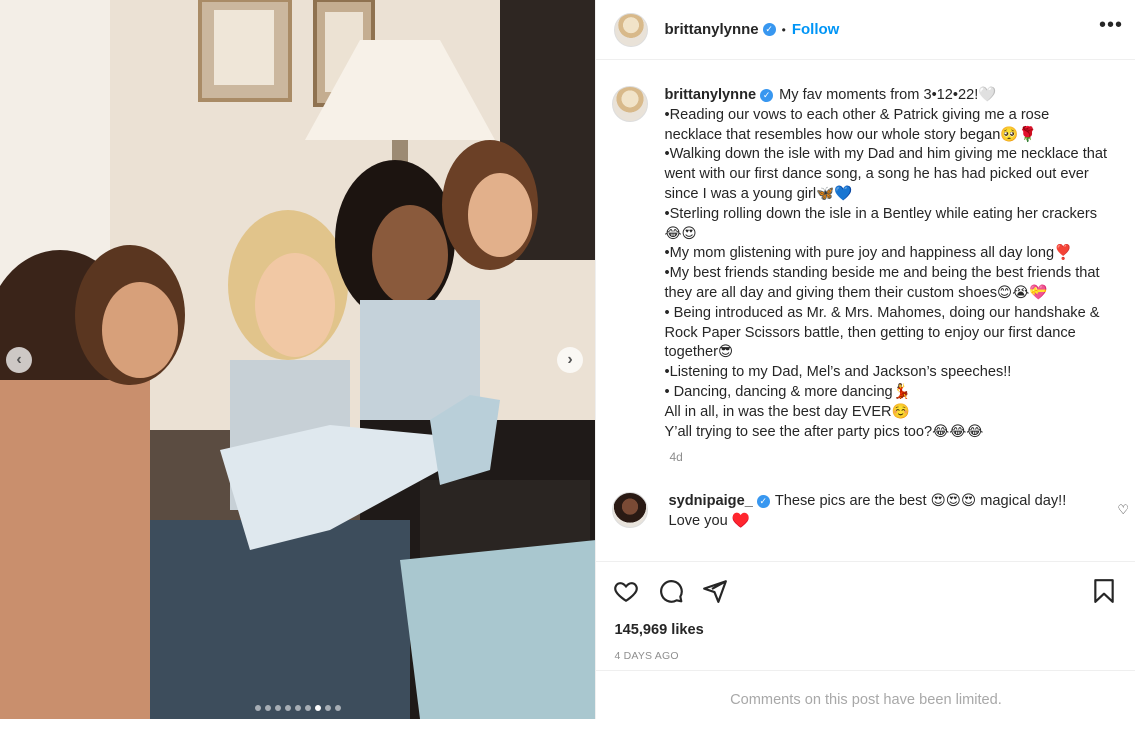 This screenshot has width=1135, height=729. I want to click on follow-button: Follow, so click(816, 29).